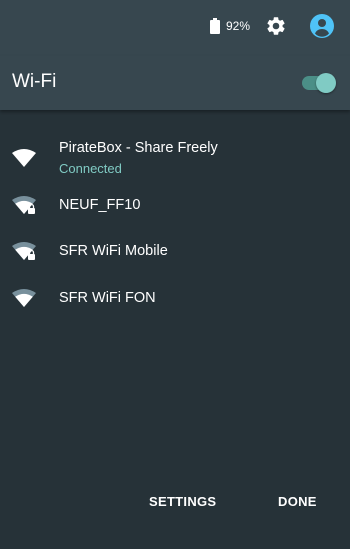 The image size is (350, 549). Describe the element at coordinates (238, 26) in the screenshot. I see `battery-percent: 92%` at that location.